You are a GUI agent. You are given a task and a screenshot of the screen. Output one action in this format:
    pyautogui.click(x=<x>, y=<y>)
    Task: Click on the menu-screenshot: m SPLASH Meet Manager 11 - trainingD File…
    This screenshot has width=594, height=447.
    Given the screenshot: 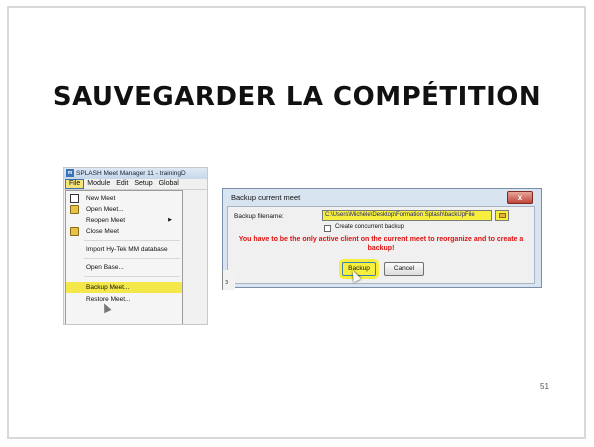 What is the action you would take?
    pyautogui.click(x=135, y=246)
    